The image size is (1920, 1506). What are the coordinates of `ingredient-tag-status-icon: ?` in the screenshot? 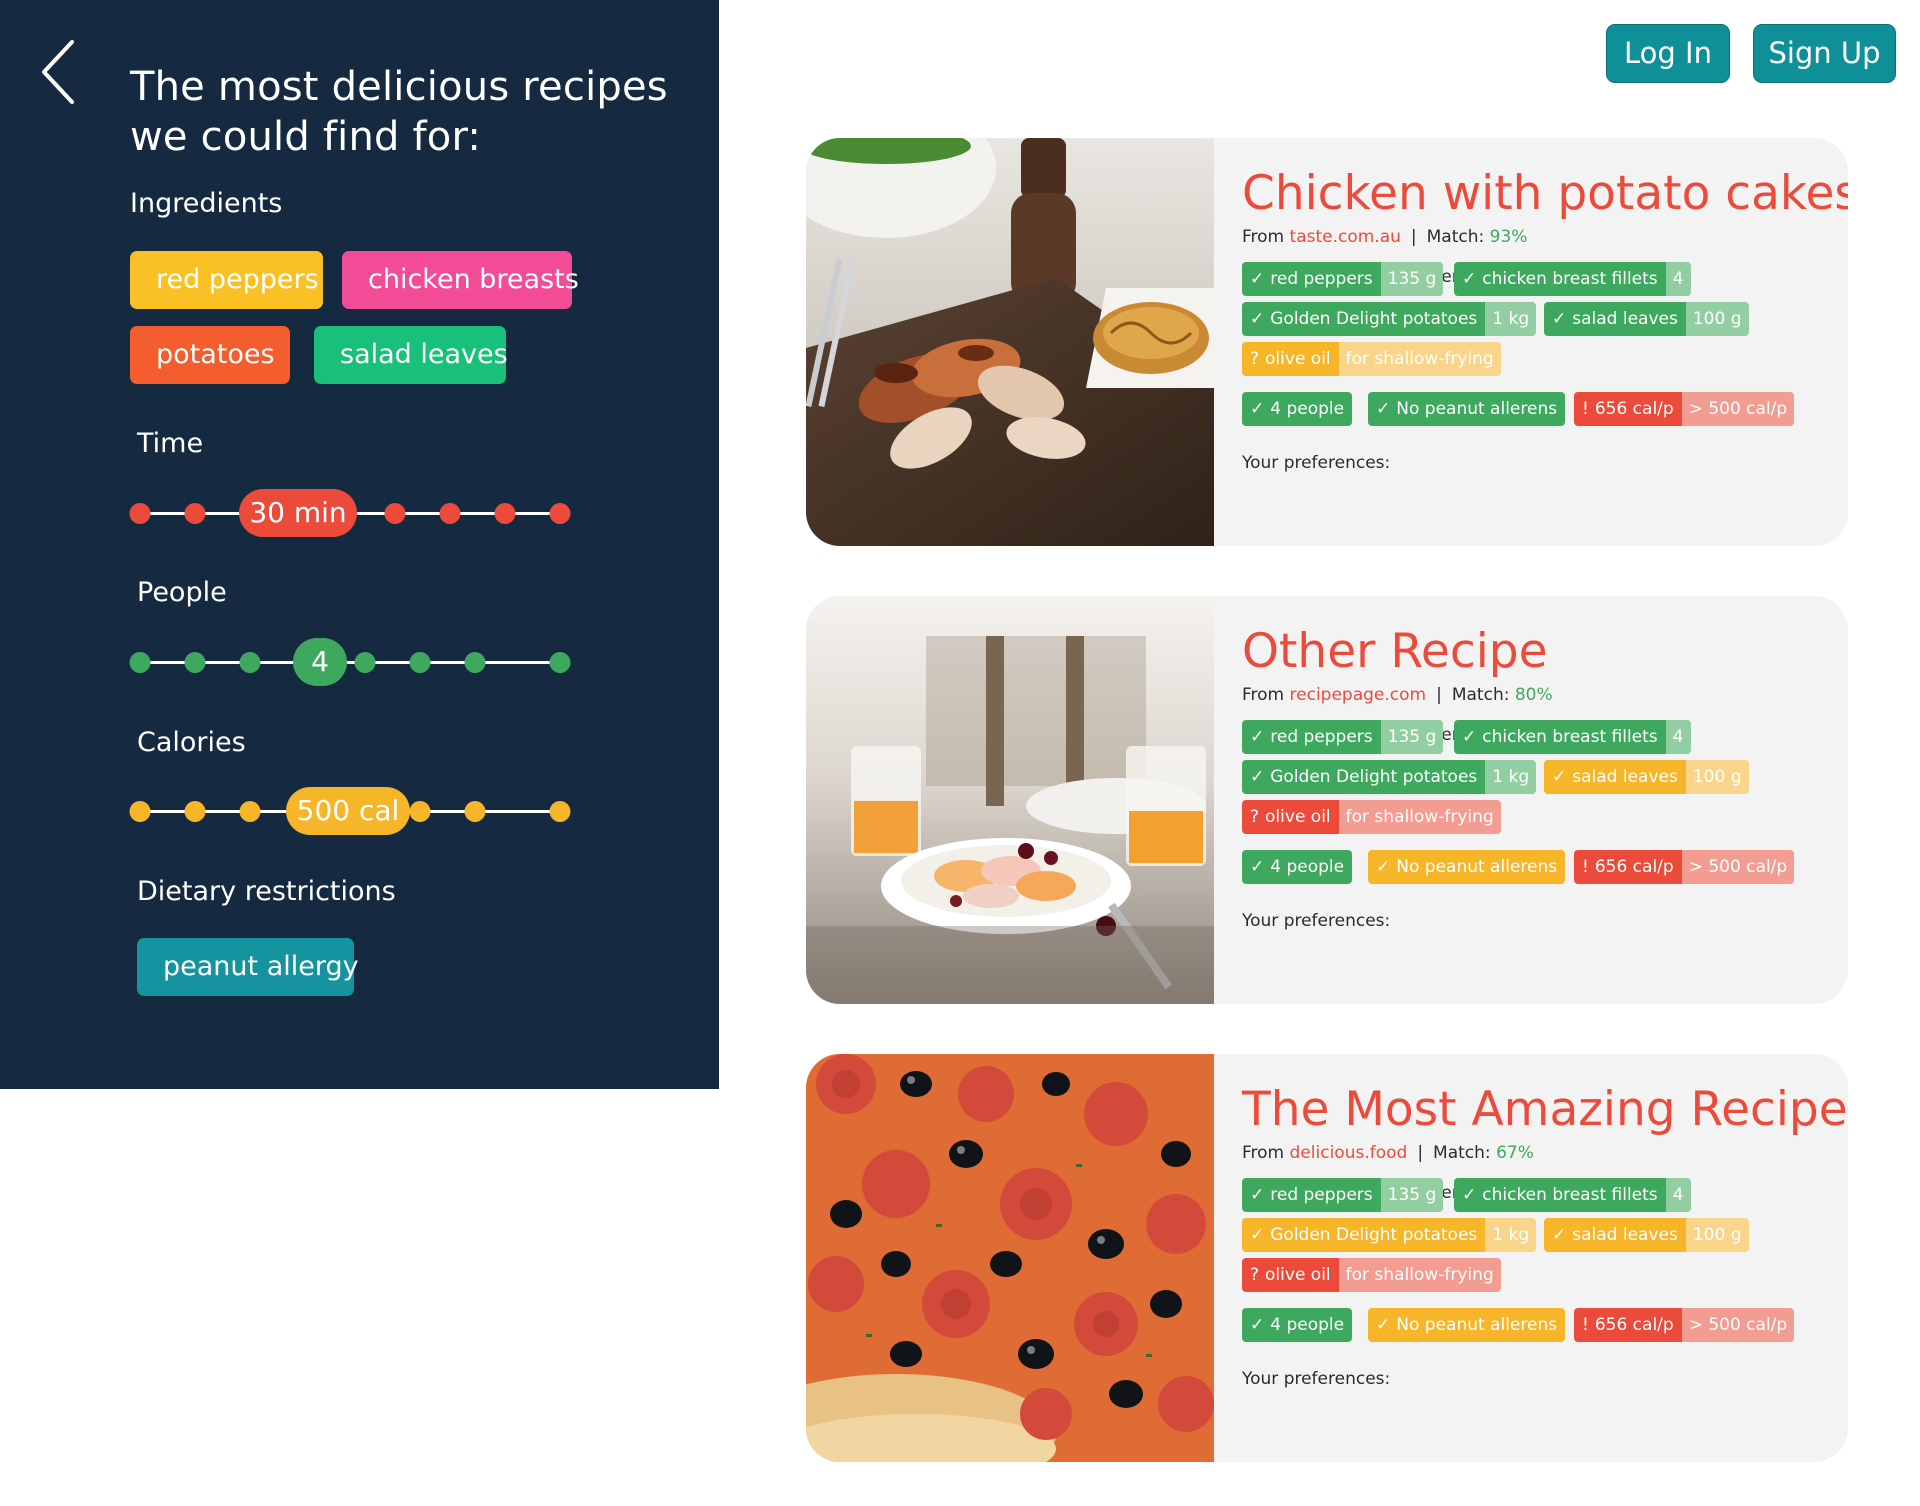 It's located at (1255, 1275).